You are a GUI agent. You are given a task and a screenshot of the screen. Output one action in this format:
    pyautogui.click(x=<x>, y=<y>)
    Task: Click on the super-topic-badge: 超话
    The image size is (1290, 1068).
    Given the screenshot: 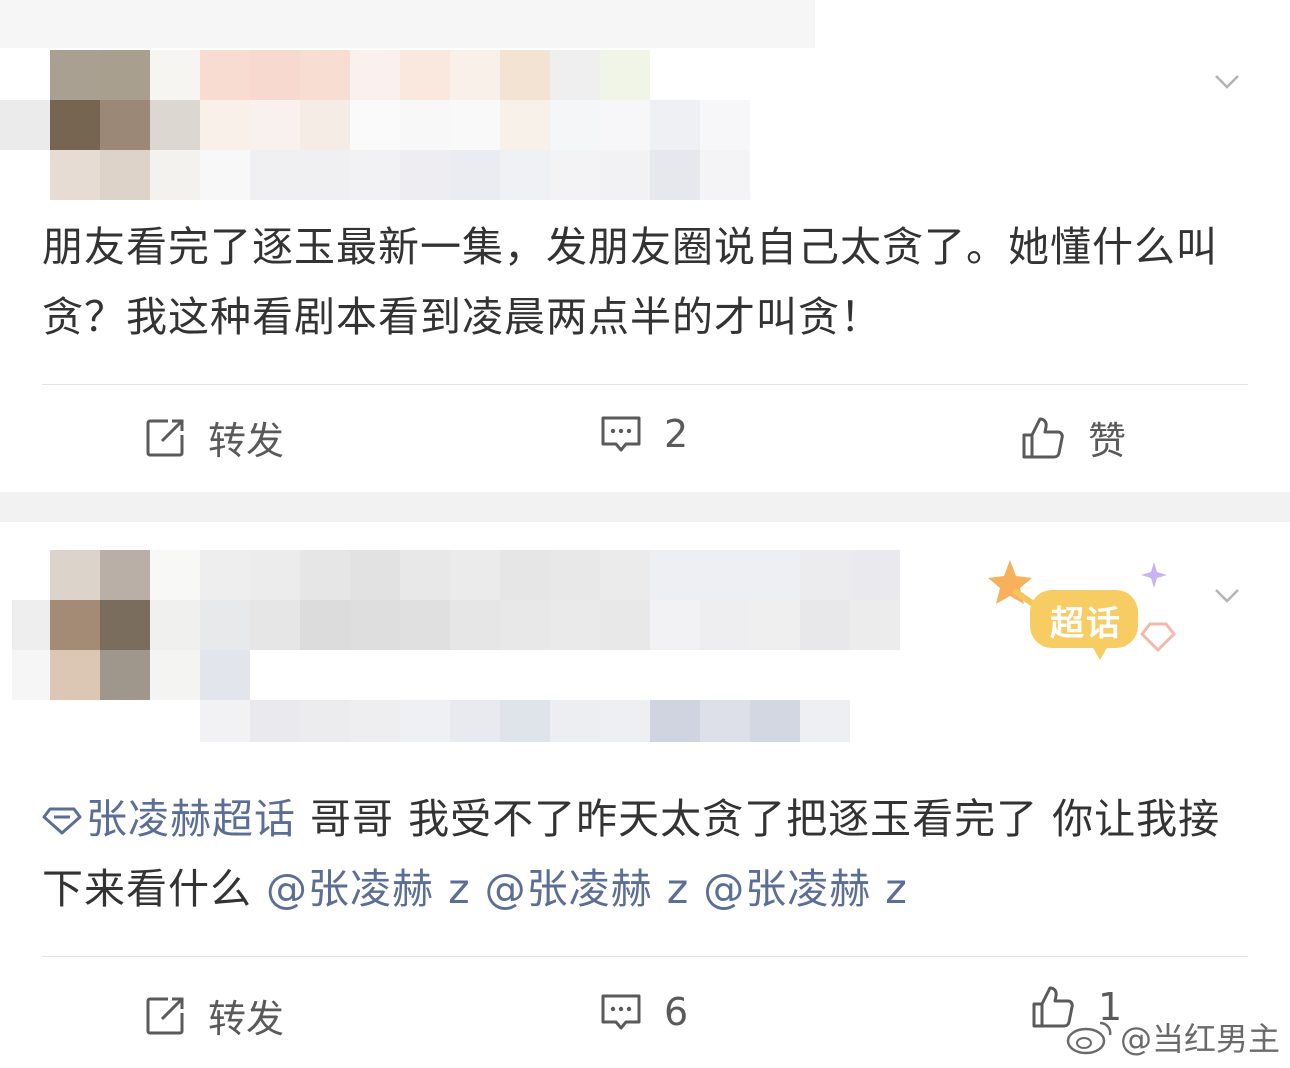 What is the action you would take?
    pyautogui.click(x=1082, y=612)
    